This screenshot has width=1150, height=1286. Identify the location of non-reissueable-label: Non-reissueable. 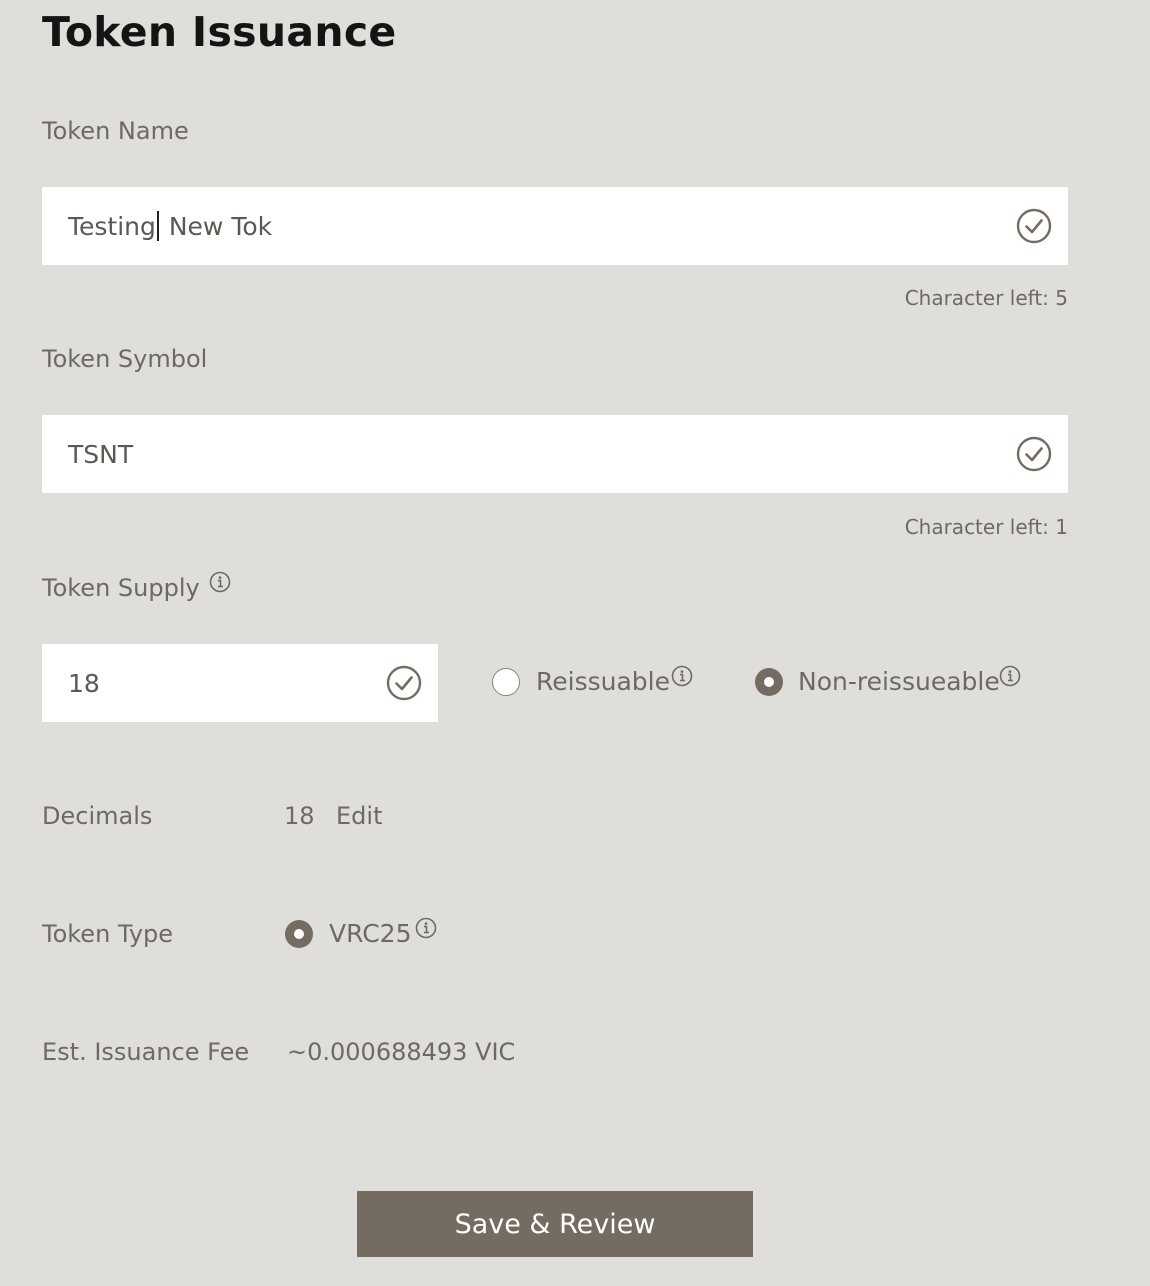
(899, 681).